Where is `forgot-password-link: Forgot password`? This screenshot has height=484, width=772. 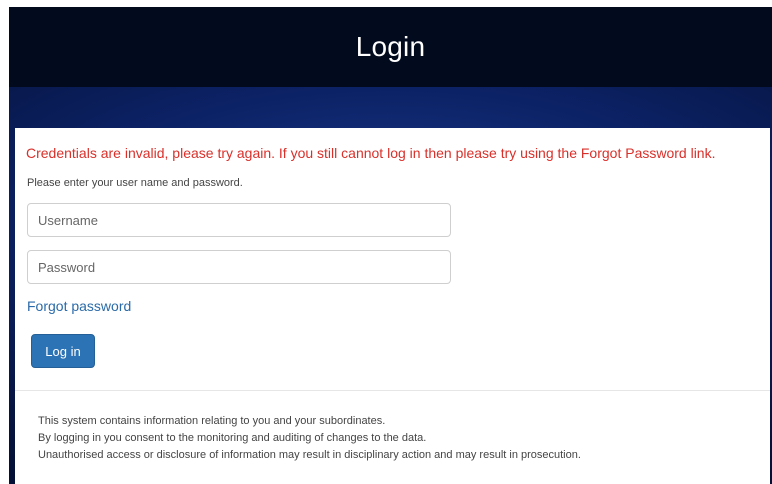 forgot-password-link: Forgot password is located at coordinates (79, 306).